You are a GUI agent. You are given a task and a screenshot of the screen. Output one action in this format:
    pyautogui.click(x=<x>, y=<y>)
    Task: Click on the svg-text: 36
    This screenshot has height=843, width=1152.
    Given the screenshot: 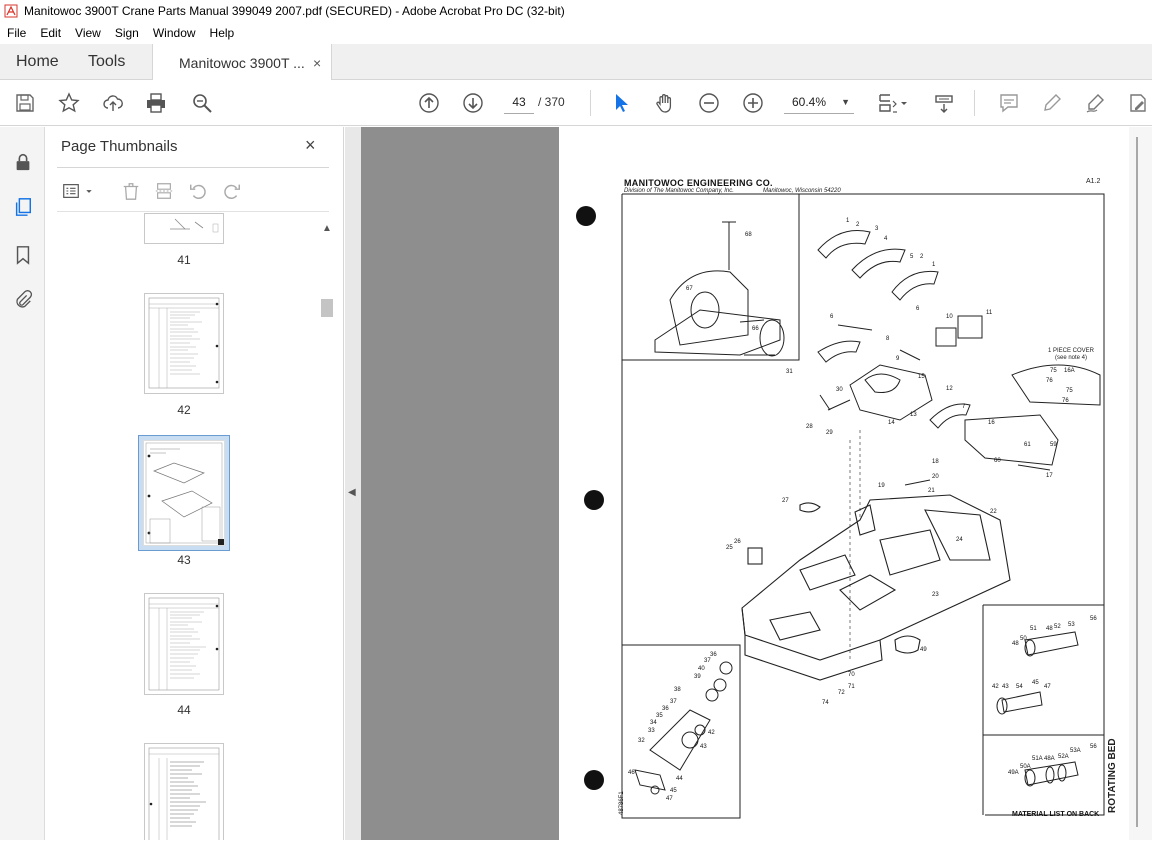 What is the action you would take?
    pyautogui.click(x=665, y=709)
    